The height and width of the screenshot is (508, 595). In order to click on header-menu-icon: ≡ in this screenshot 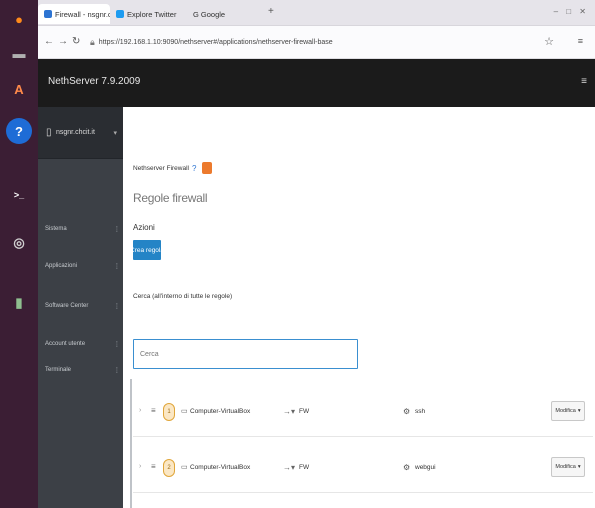, I will do `click(584, 81)`.